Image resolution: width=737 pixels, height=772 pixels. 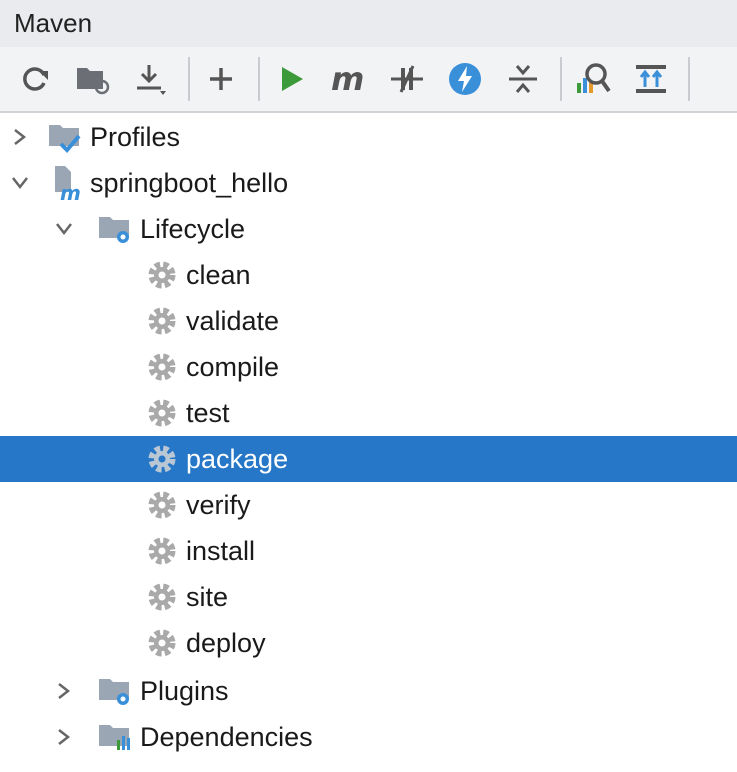 I want to click on goal-label: site, so click(x=207, y=596).